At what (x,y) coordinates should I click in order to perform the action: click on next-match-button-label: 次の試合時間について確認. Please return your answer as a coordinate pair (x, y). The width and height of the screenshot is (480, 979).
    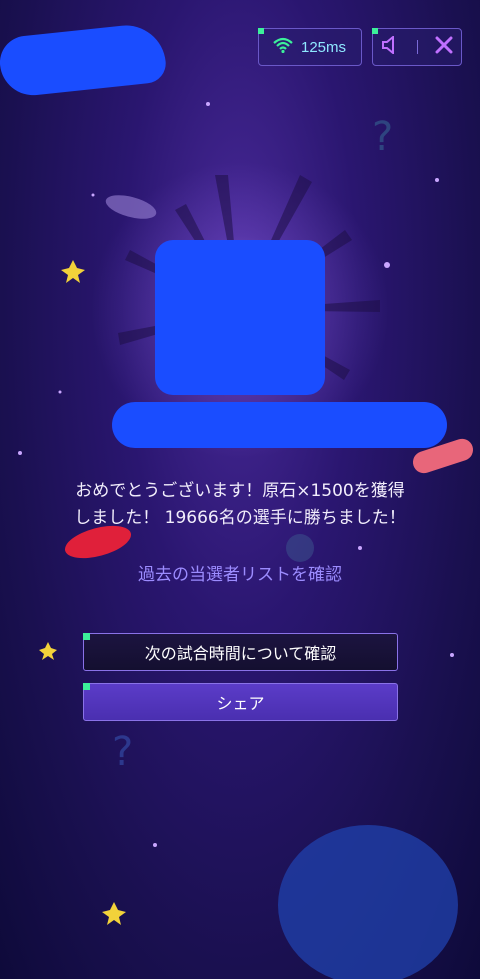
    Looking at the image, I should click on (240, 653).